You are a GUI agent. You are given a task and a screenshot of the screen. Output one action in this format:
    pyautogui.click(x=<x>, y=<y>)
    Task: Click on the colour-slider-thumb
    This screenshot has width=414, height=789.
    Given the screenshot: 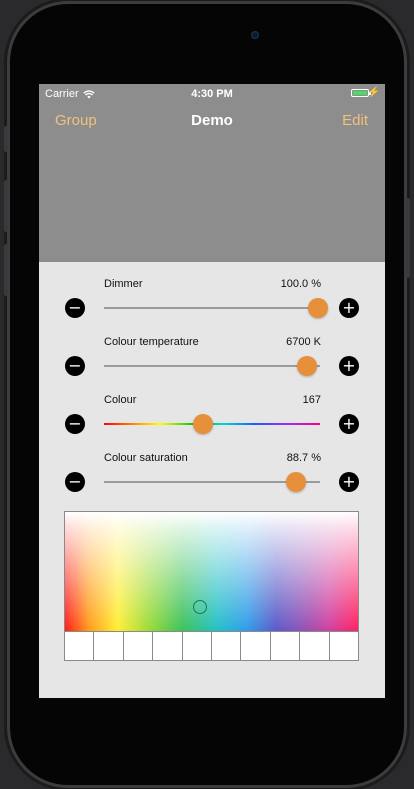 What is the action you would take?
    pyautogui.click(x=203, y=424)
    